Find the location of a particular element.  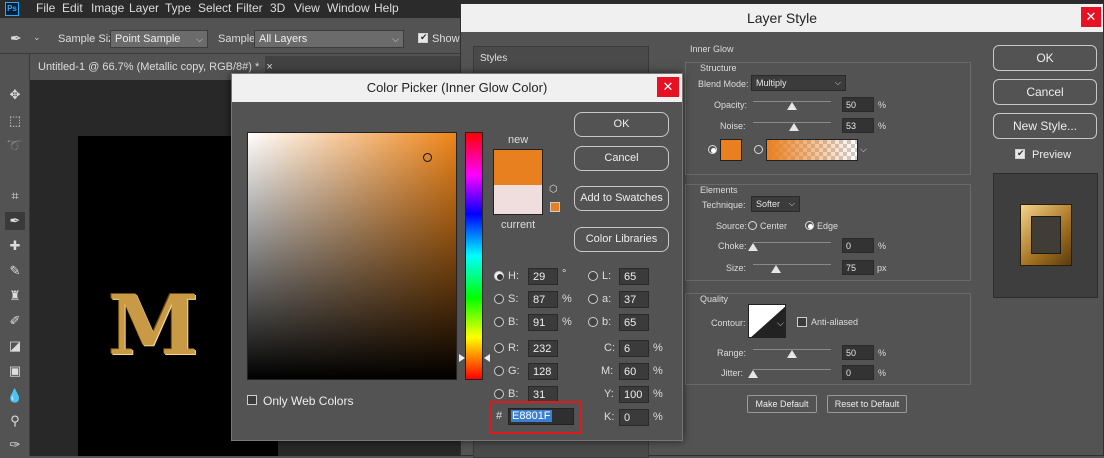

jitter-slider-thumb is located at coordinates (753, 374).